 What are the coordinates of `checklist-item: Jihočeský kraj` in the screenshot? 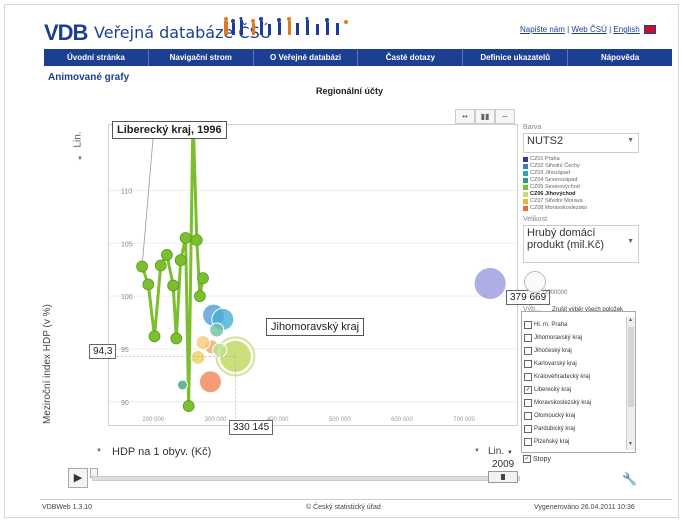 It's located at (578, 350).